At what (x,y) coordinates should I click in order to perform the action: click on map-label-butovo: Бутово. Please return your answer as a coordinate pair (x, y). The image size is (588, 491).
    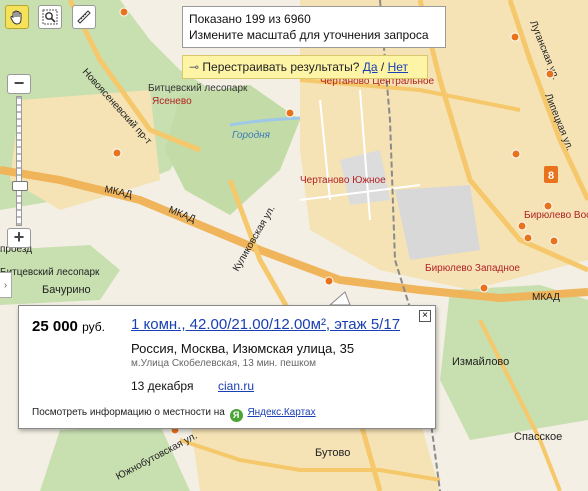
    Looking at the image, I should click on (332, 453).